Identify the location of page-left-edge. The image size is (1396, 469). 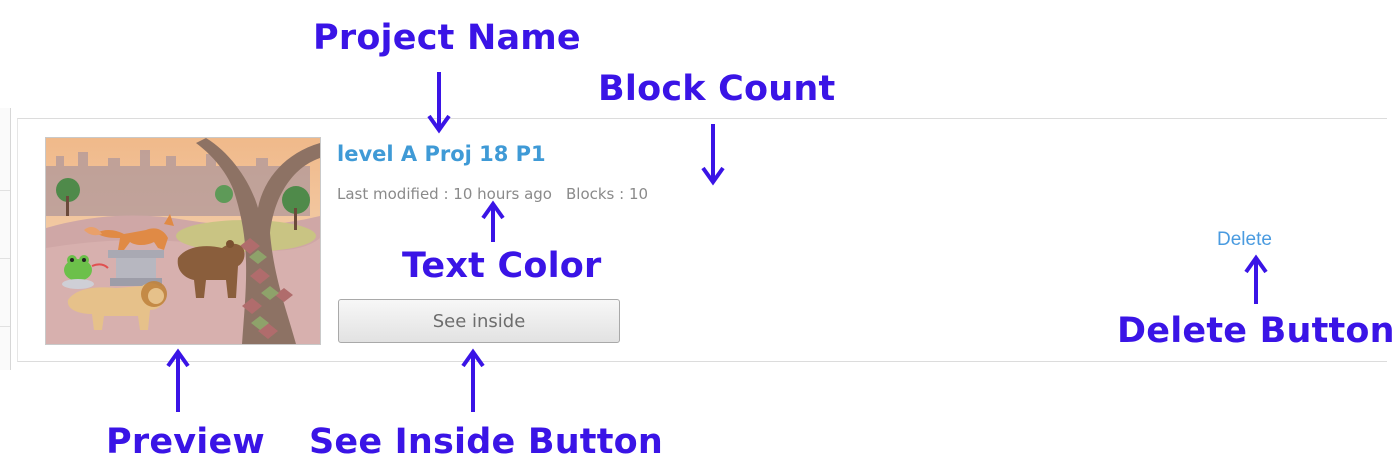
(5, 239).